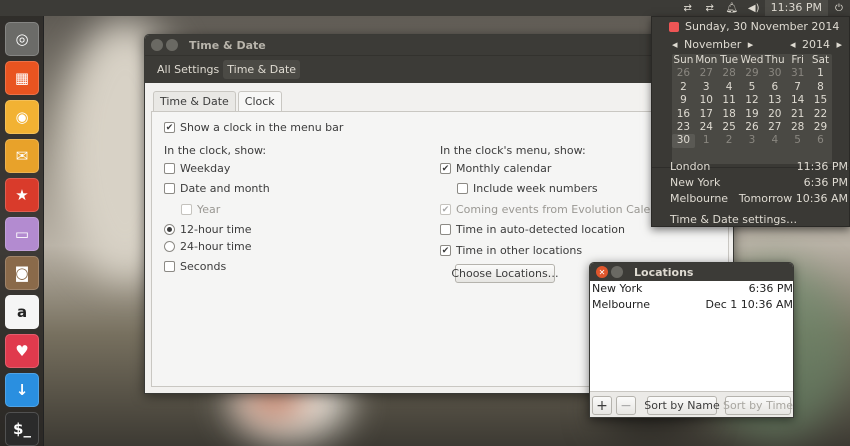 The width and height of the screenshot is (850, 446). I want to click on list-item: New York 6:36 PM, so click(691, 289).